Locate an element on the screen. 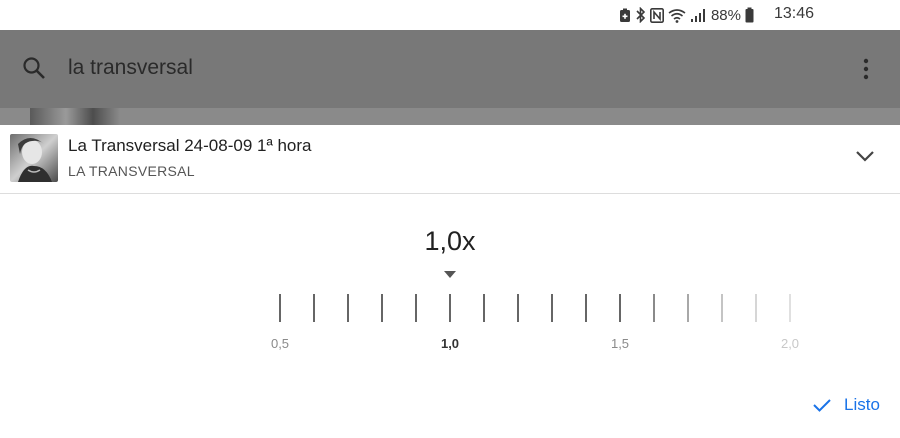  results-strip is located at coordinates (450, 116).